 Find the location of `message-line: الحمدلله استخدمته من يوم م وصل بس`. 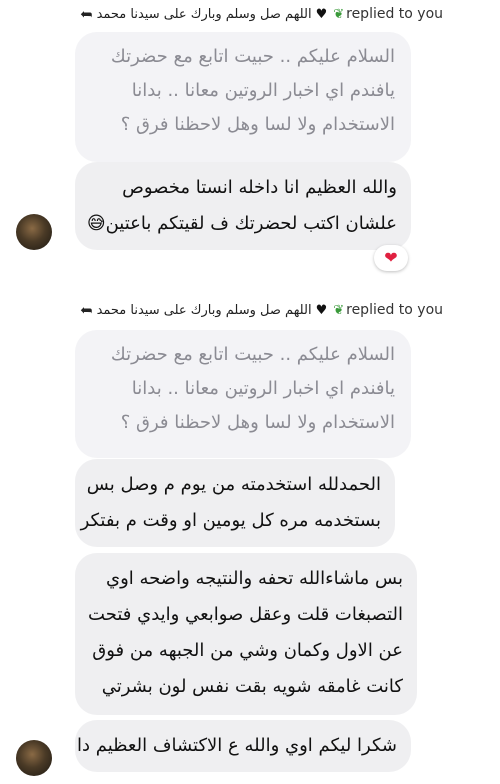

message-line: الحمدلله استخدمته من يوم م وصل بس is located at coordinates (233, 484).